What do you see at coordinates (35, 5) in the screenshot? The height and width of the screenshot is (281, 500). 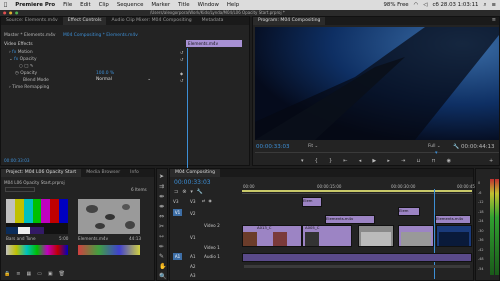 I see `app-menu: Premiere Pro` at bounding box center [35, 5].